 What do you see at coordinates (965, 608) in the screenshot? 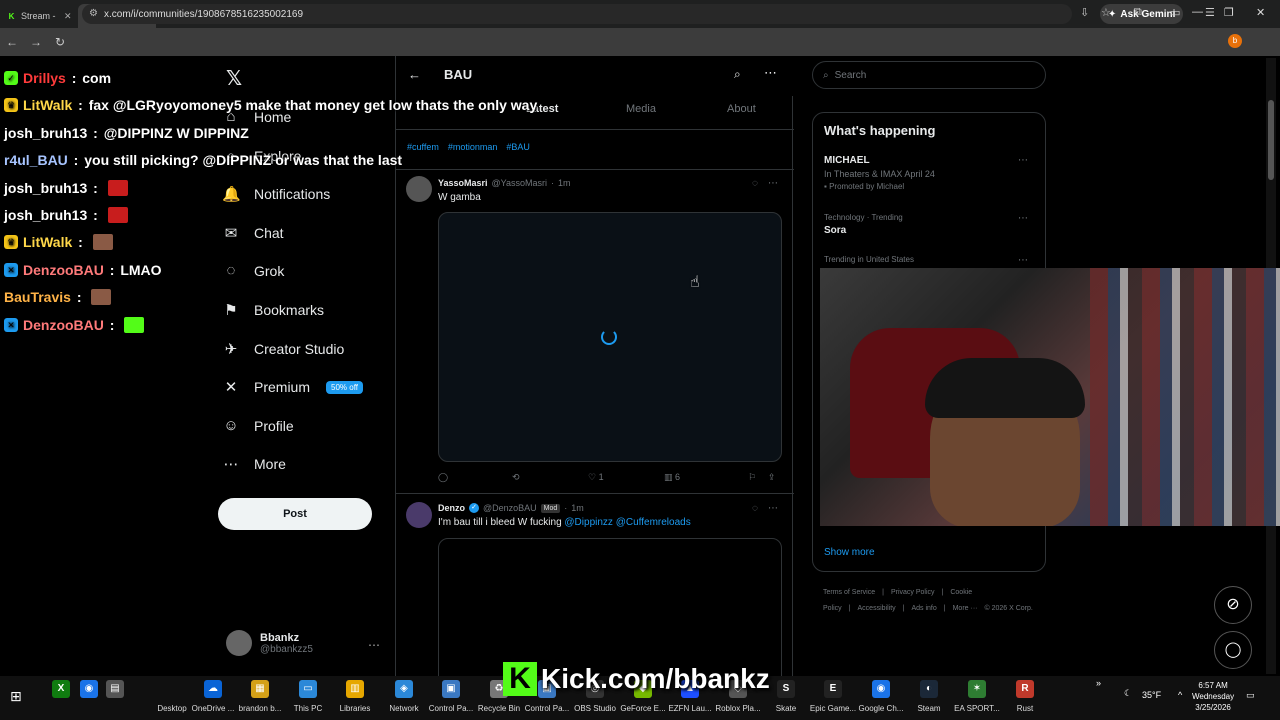
I see `footer-link: More ···` at bounding box center [965, 608].